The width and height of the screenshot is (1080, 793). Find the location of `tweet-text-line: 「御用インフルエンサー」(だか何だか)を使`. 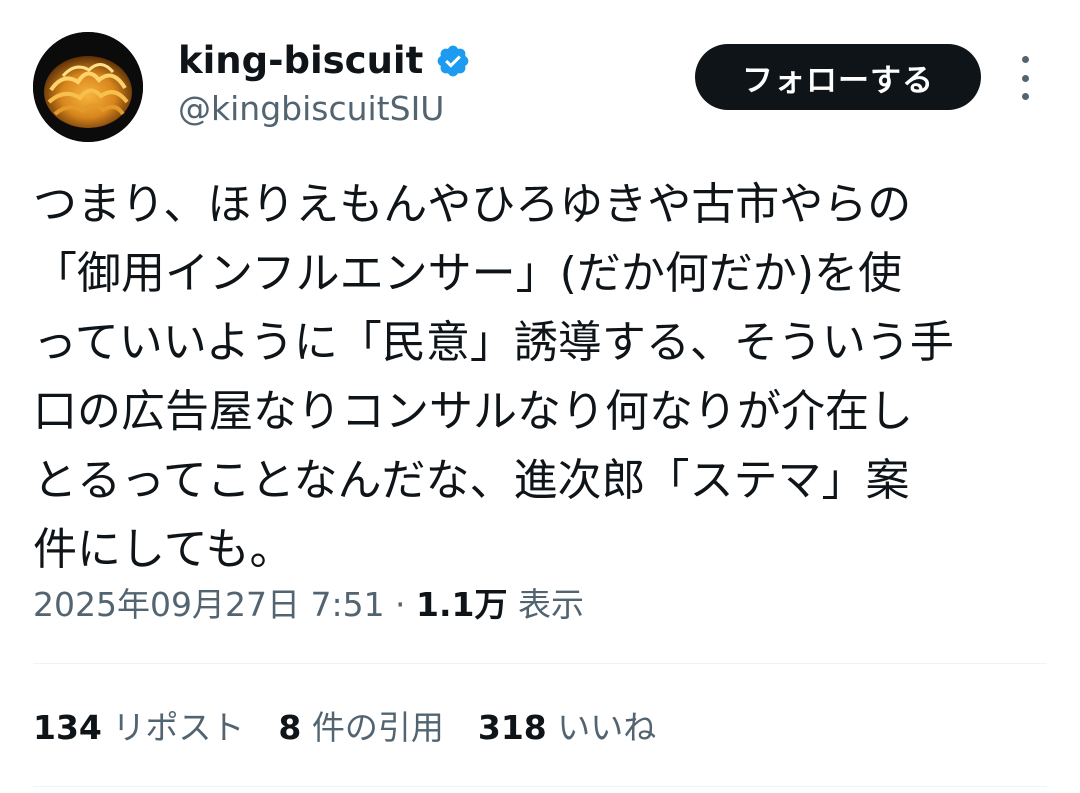

tweet-text-line: 「御用インフルエンサー」(だか何だか)を使 is located at coordinates (468, 273).